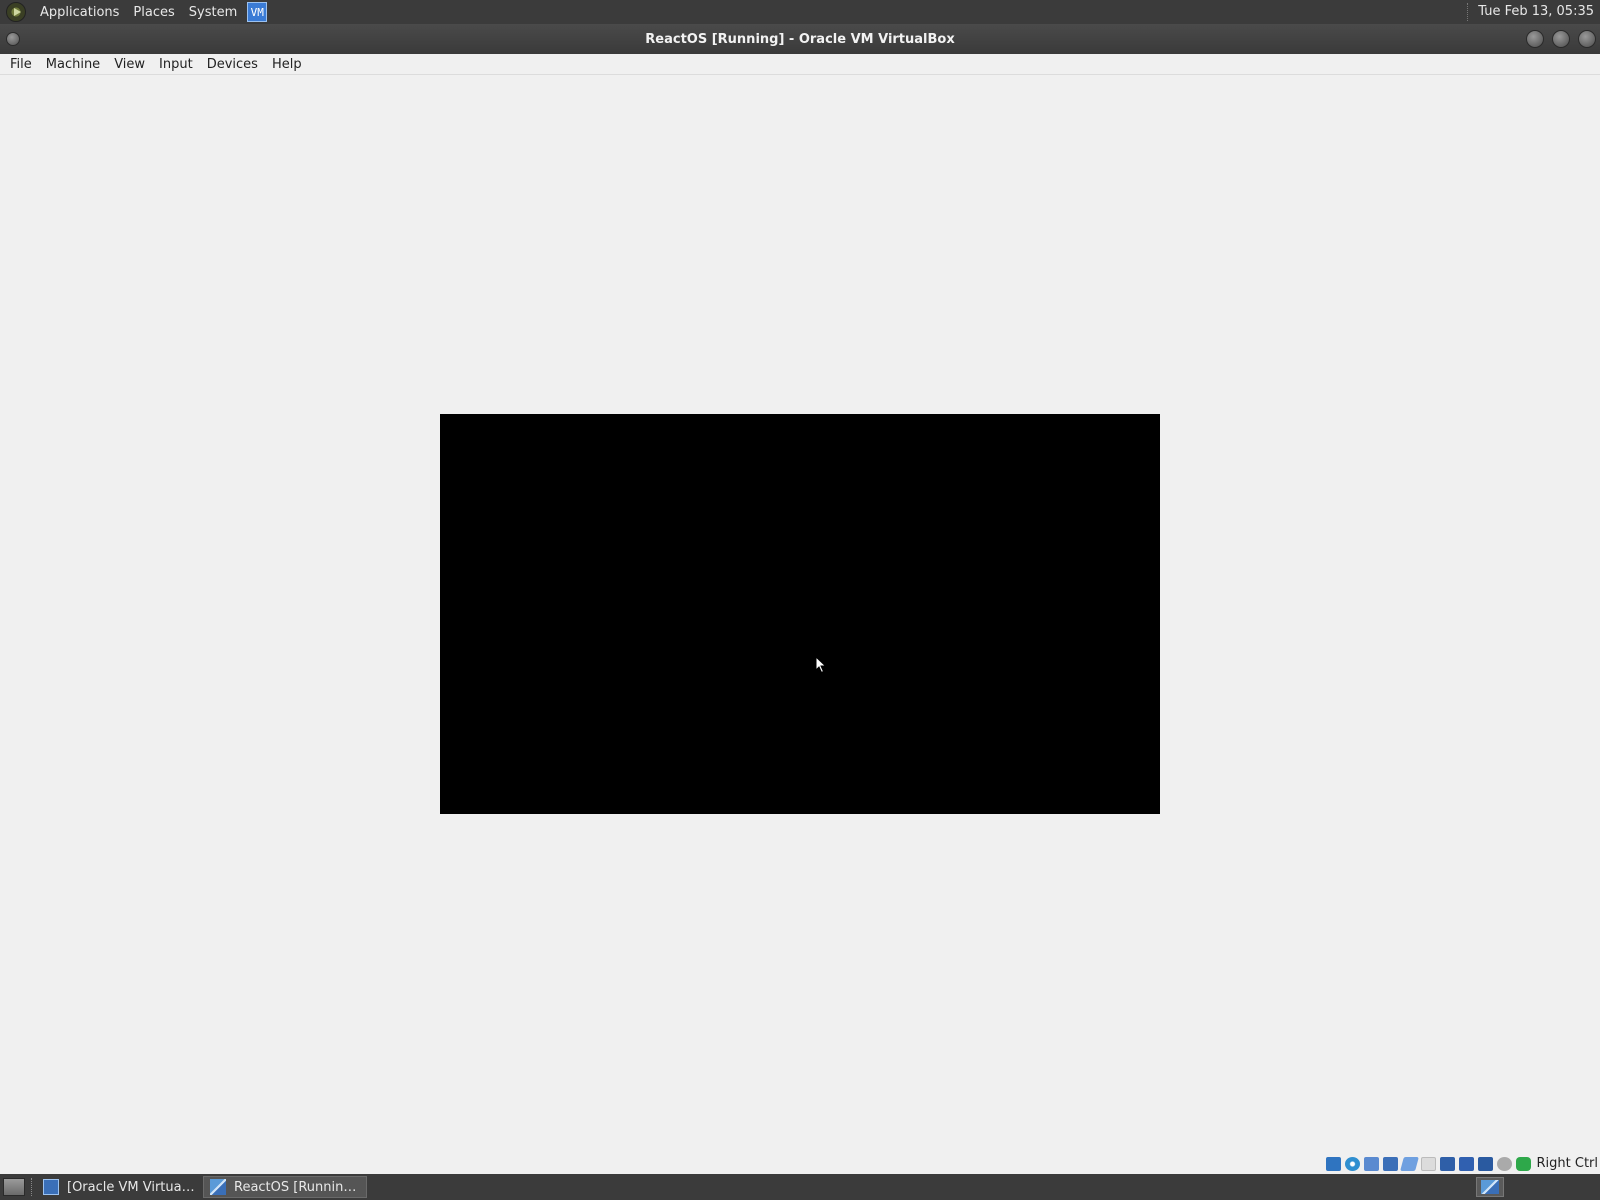 The width and height of the screenshot is (1600, 1200). What do you see at coordinates (1333, 1163) in the screenshot?
I see `hard-disk-icon` at bounding box center [1333, 1163].